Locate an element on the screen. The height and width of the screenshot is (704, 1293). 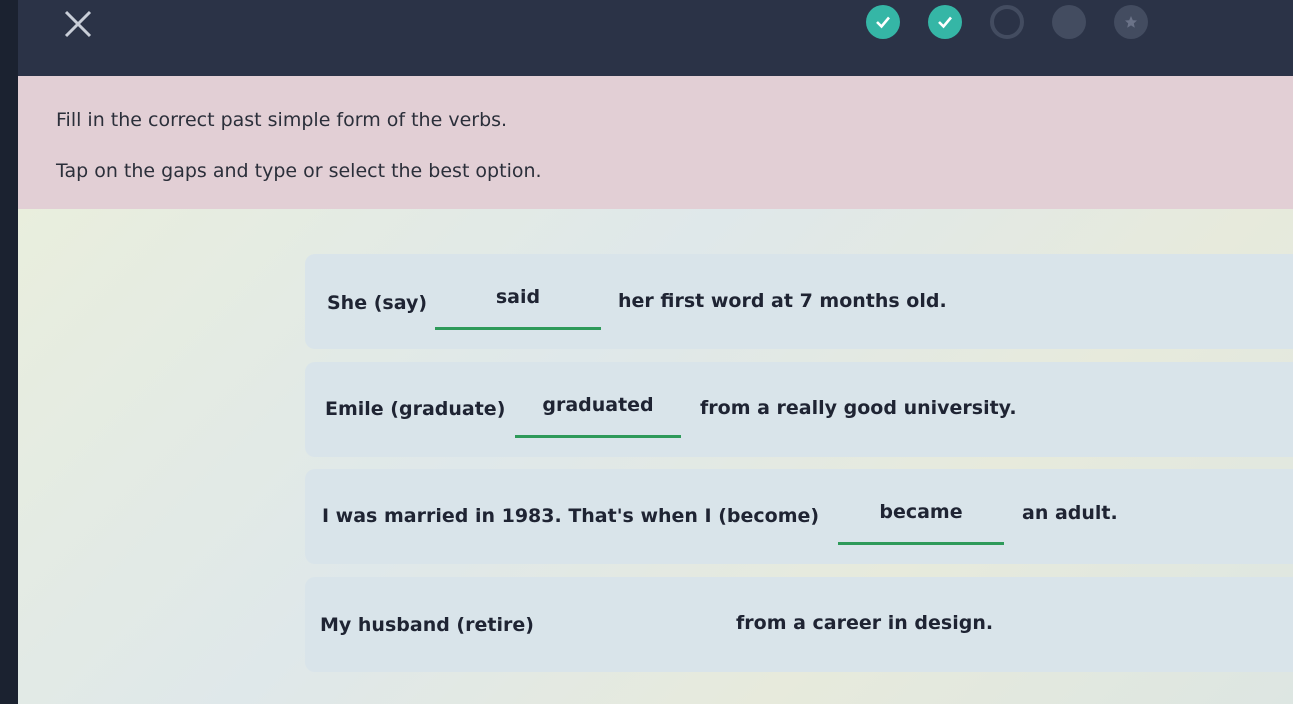
sentence-prefix: Emile (graduate) is located at coordinates (415, 409).